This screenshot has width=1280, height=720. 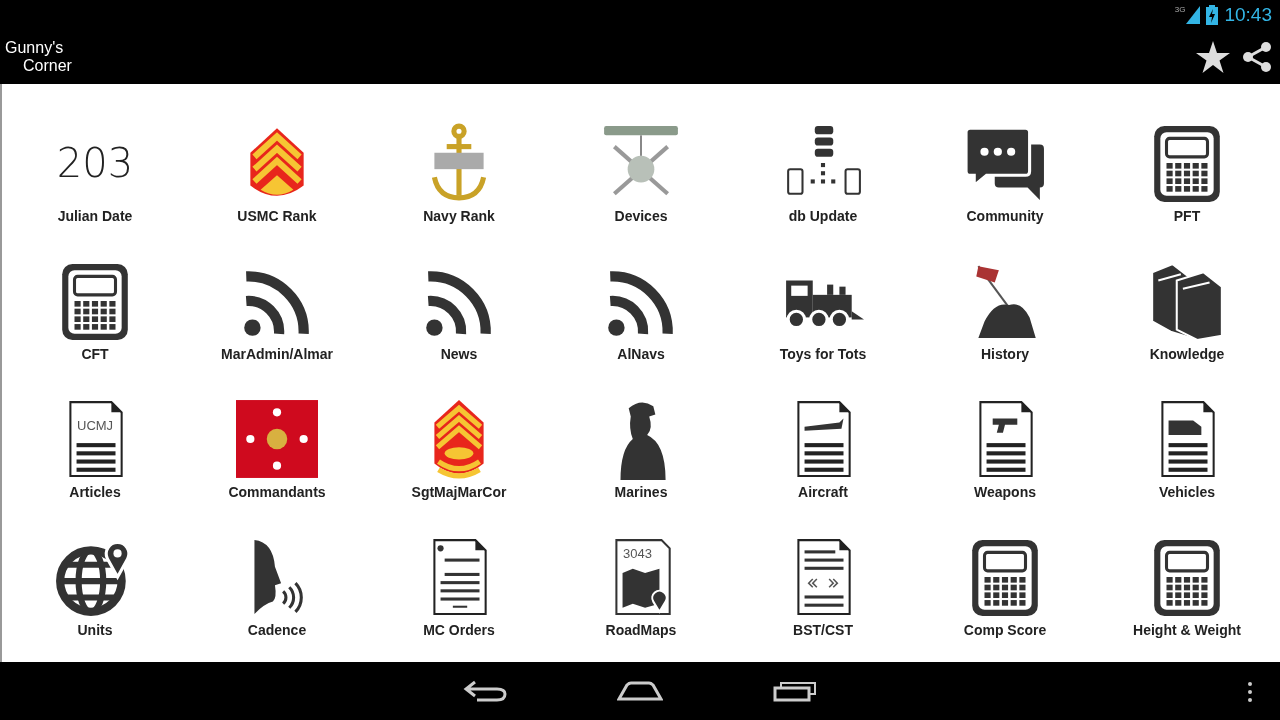 What do you see at coordinates (641, 467) in the screenshot?
I see `menu-tile: Marines` at bounding box center [641, 467].